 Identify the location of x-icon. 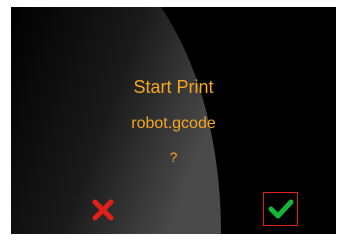
(103, 210).